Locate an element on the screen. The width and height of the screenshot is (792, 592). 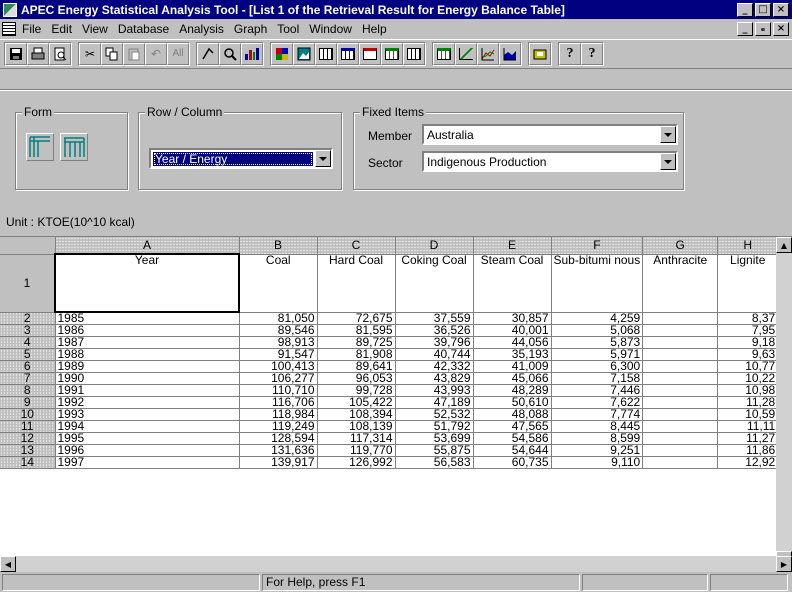
context-help-button: ? is located at coordinates (592, 54).